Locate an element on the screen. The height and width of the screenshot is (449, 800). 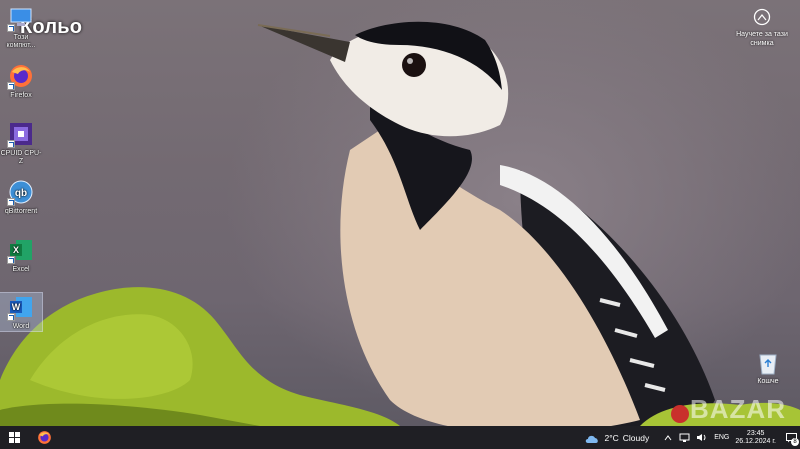
recycle-bin-icon is located at coordinates (768, 364).